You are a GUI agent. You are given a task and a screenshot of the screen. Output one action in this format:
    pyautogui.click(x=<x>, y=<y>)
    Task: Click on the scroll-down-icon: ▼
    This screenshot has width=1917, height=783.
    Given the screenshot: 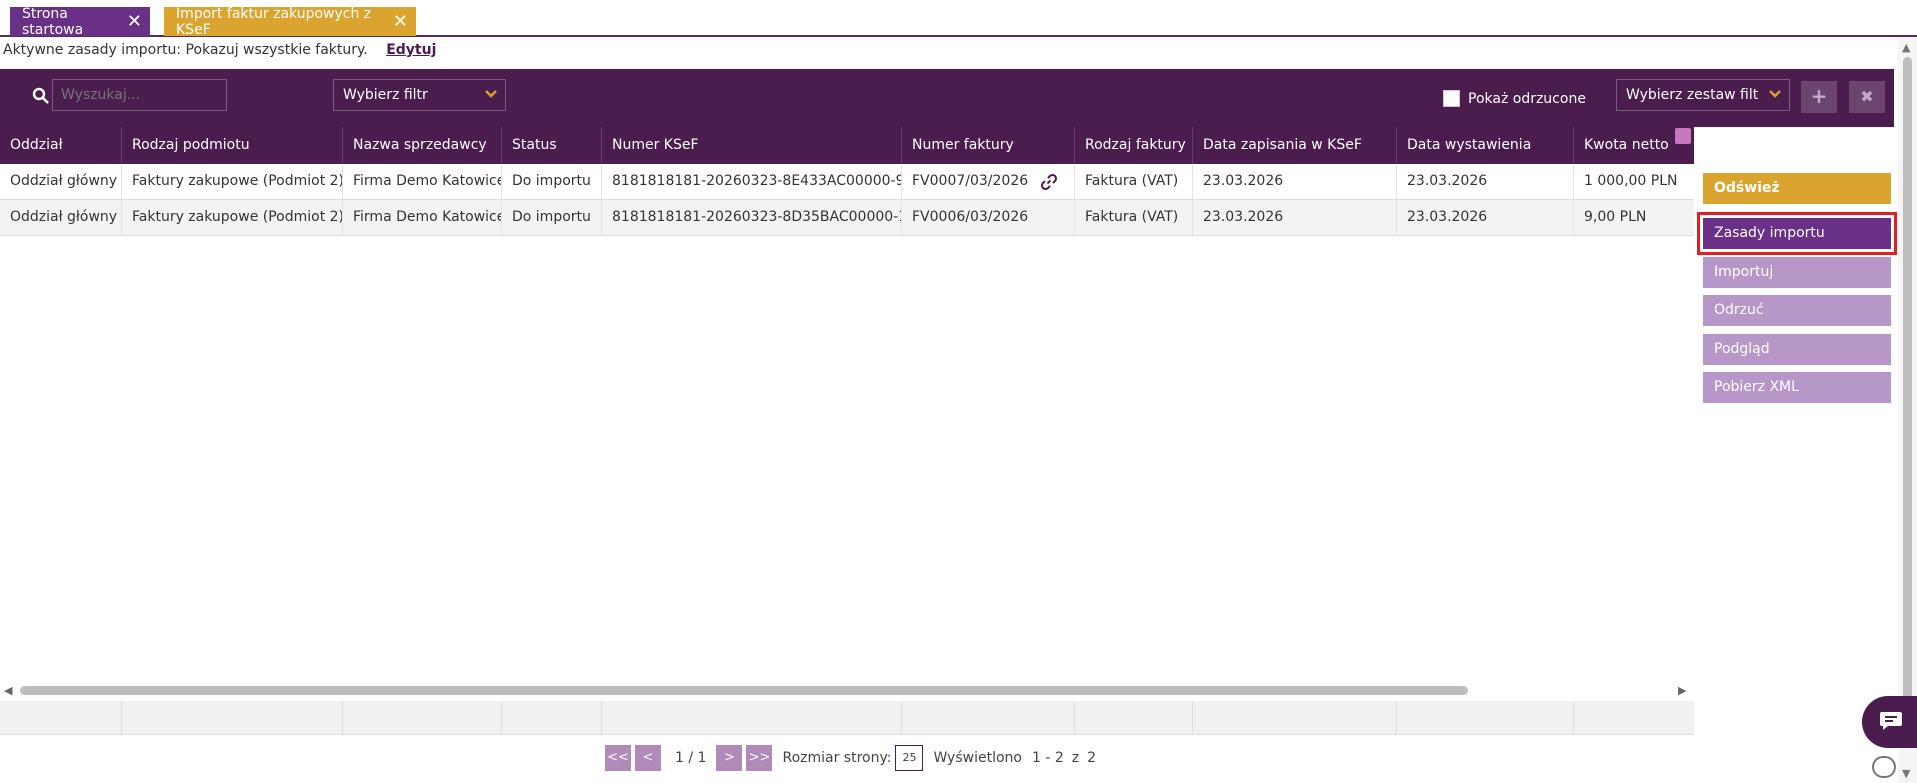 What is the action you would take?
    pyautogui.click(x=1906, y=773)
    